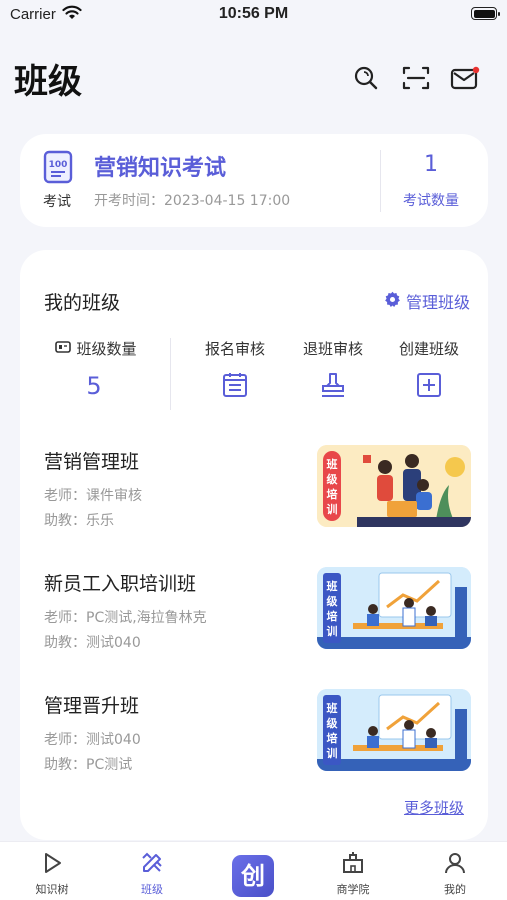  What do you see at coordinates (428, 349) in the screenshot?
I see `create-class-label: 创建班级` at bounding box center [428, 349].